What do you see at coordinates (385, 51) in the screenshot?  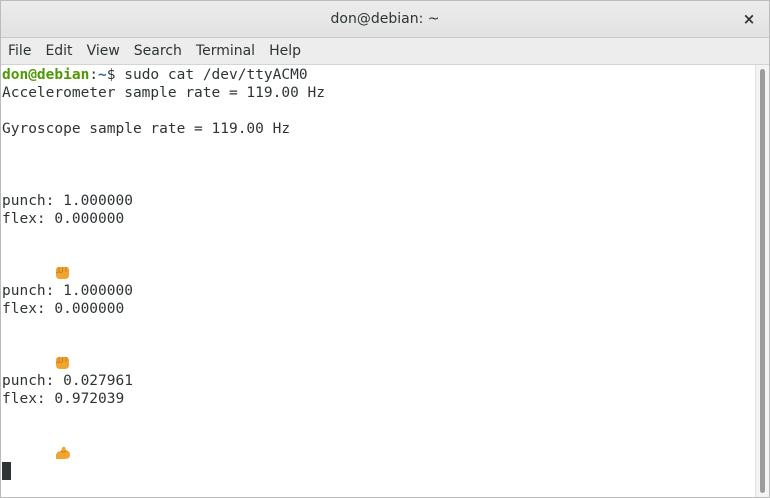 I see `menu-bar: File Edit View Search Terminal Help` at bounding box center [385, 51].